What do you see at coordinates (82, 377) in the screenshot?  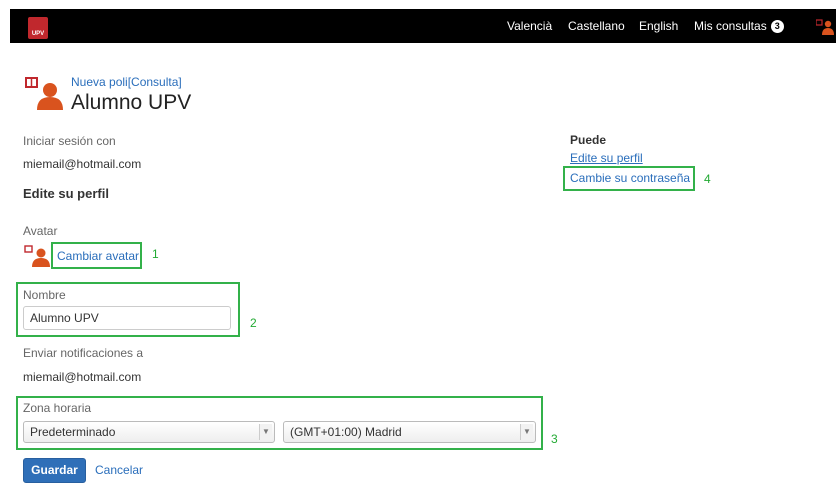 I see `notifications-email: miemail@hotmail.com` at bounding box center [82, 377].